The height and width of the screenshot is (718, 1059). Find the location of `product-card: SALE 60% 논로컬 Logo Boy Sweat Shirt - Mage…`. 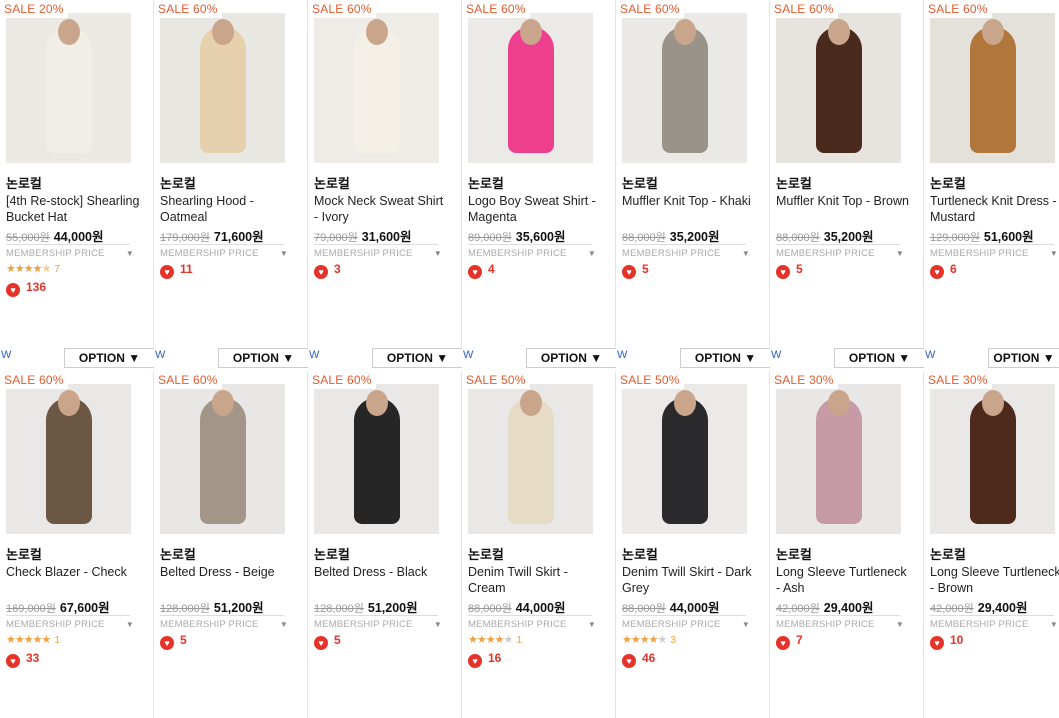

product-card: SALE 60% 논로컬 Logo Boy Sweat Shirt - Mage… is located at coordinates (539, 173).